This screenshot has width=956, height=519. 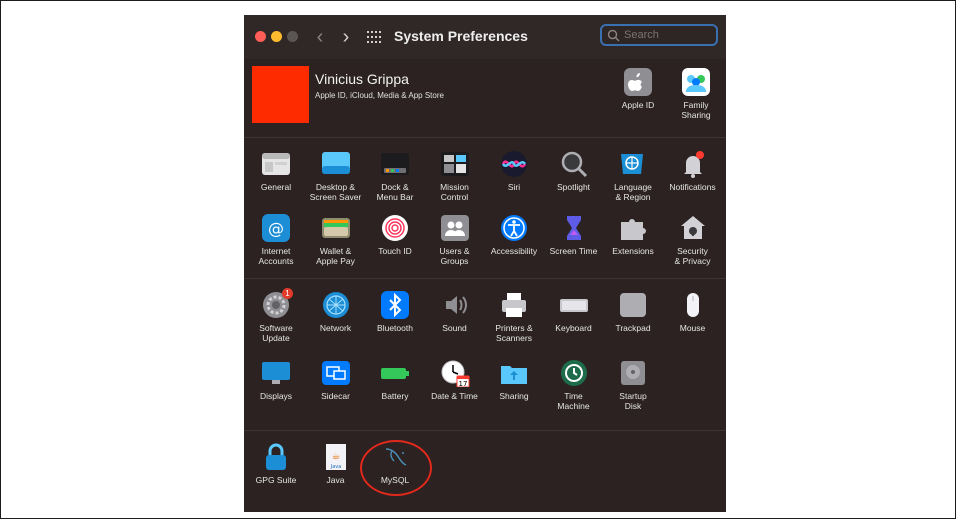 What do you see at coordinates (335, 467) in the screenshot?
I see `svg-text: Java` at bounding box center [335, 467].